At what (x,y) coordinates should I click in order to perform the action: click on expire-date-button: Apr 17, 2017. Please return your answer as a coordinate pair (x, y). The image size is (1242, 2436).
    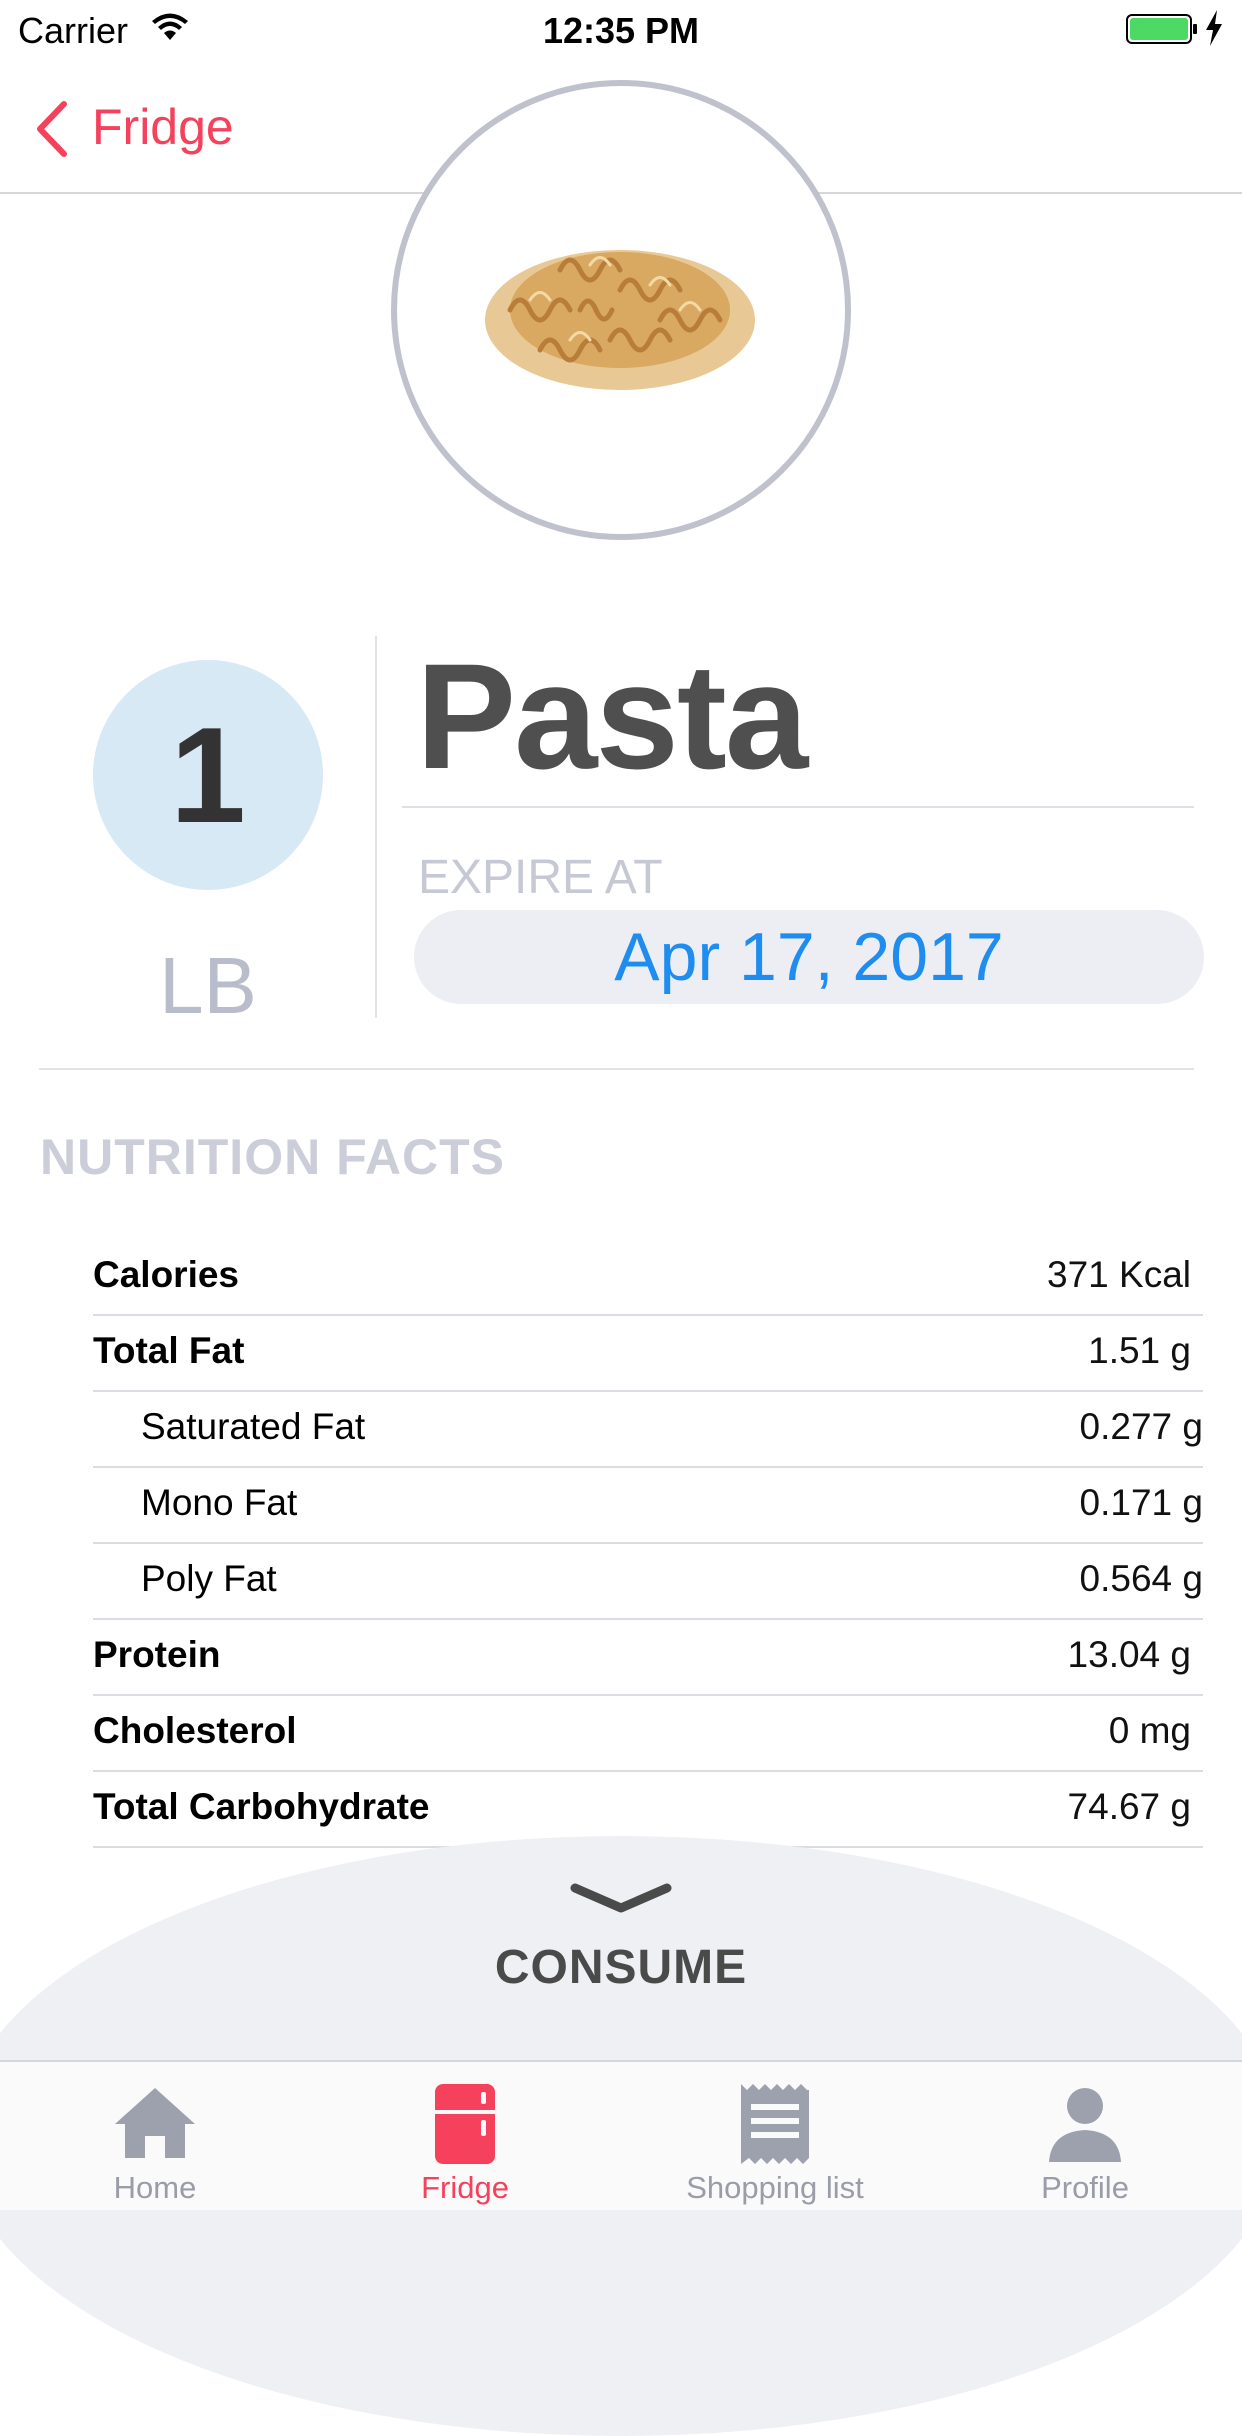
    Looking at the image, I should click on (809, 957).